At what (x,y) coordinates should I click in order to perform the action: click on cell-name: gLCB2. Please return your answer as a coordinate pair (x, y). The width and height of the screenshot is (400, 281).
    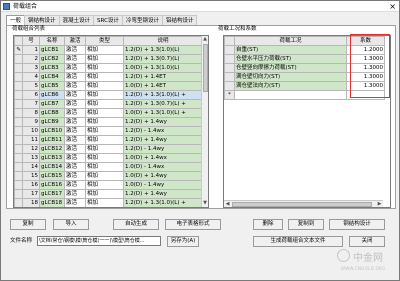
    Looking at the image, I should click on (52, 59).